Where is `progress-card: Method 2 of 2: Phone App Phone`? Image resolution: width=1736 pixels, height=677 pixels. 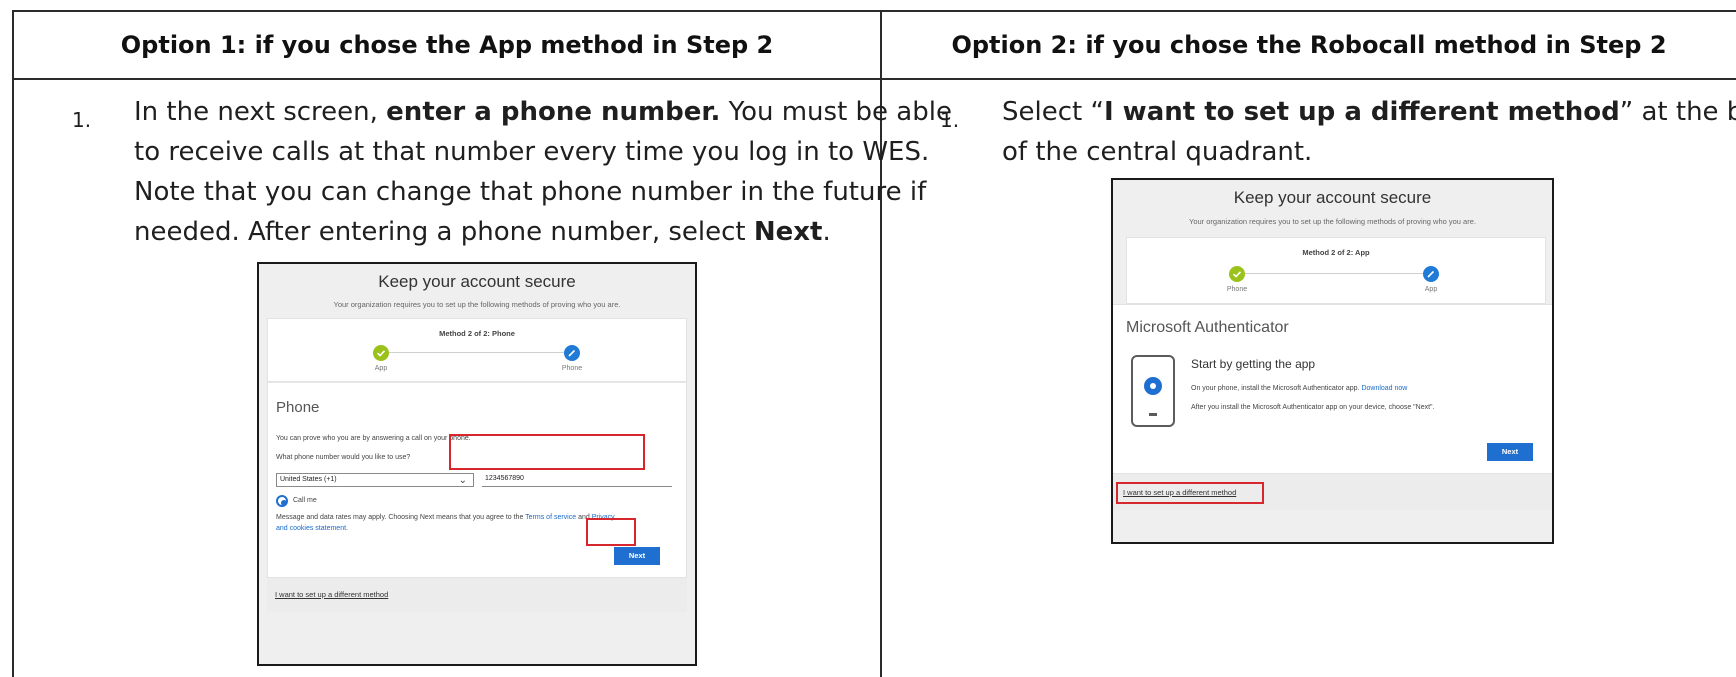 progress-card: Method 2 of 2: Phone App Phone is located at coordinates (477, 350).